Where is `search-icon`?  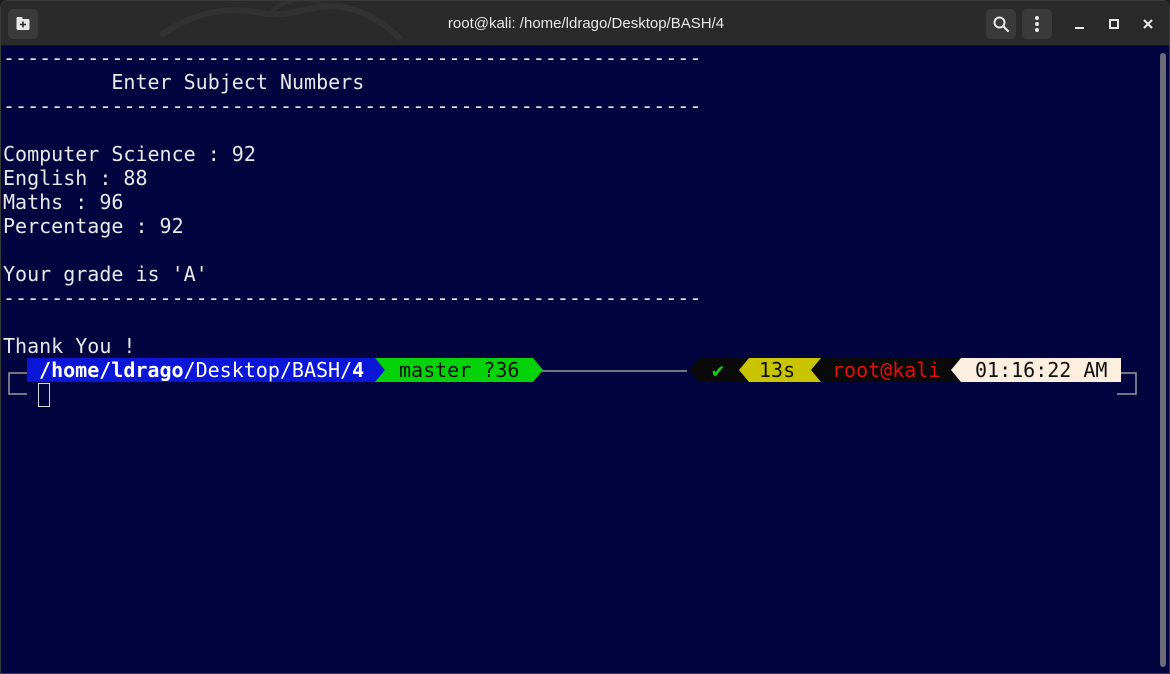 search-icon is located at coordinates (1001, 24).